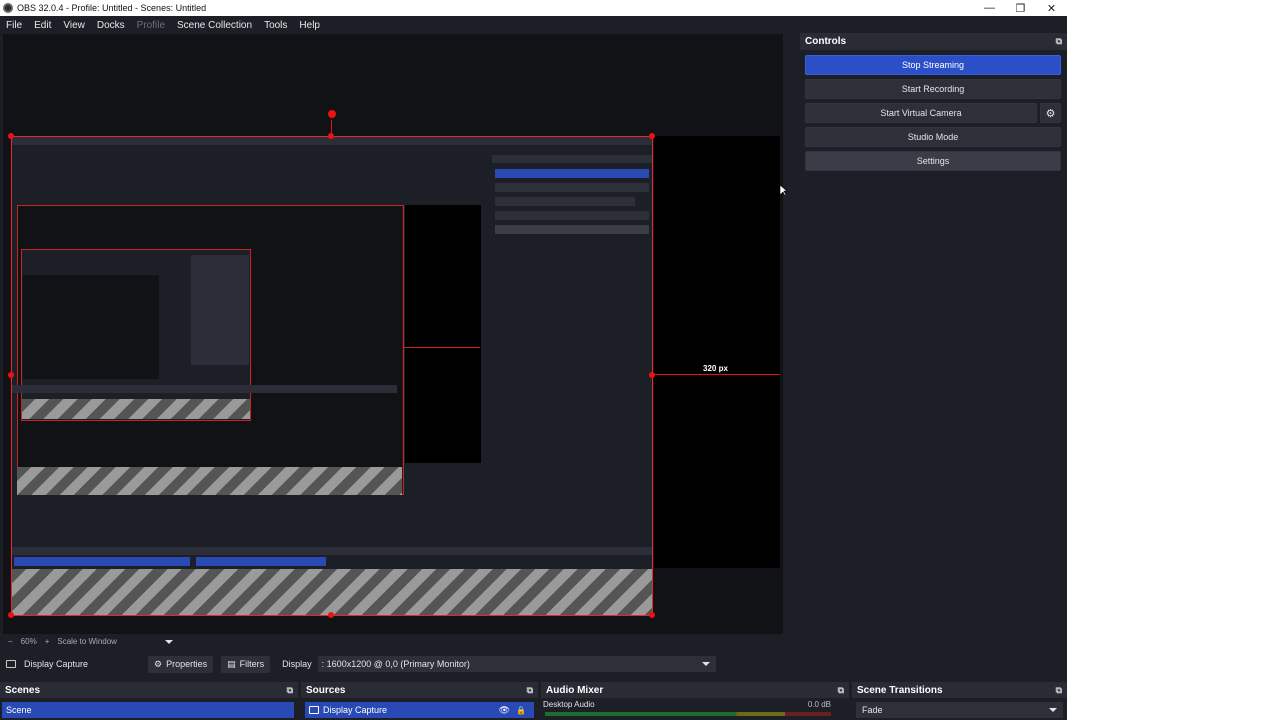 The image size is (1280, 720). Describe the element at coordinates (572, 187) in the screenshot. I see `nested-start-recording` at that location.